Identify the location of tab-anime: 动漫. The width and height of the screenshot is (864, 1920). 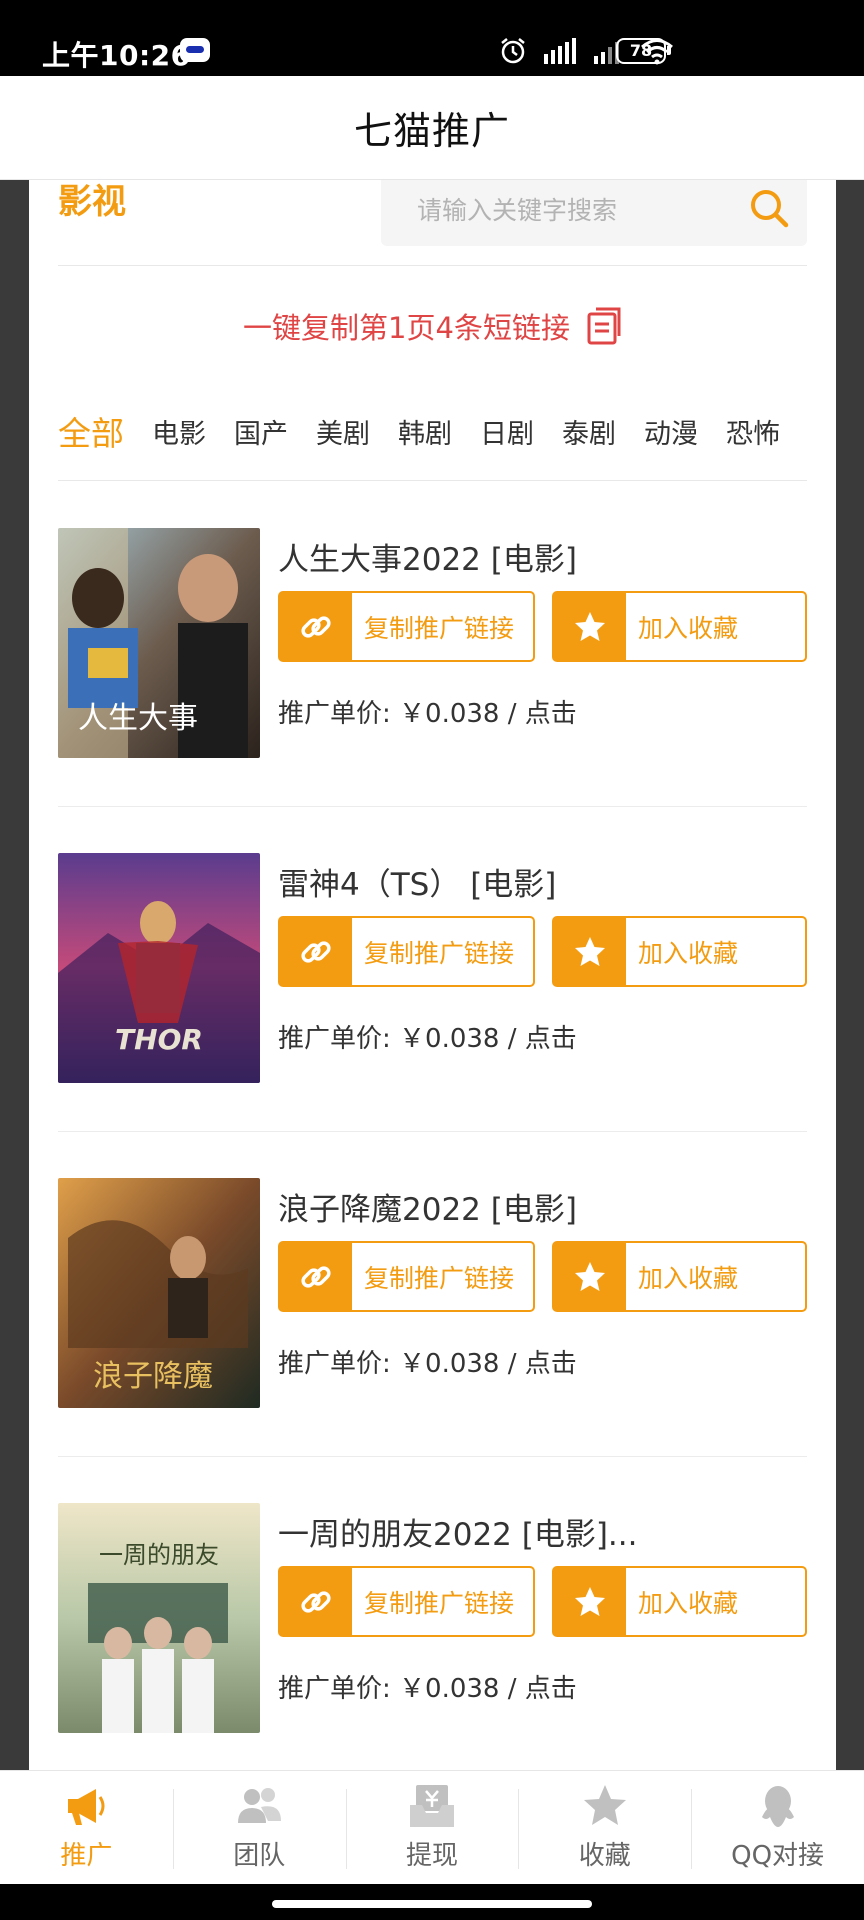
(671, 431).